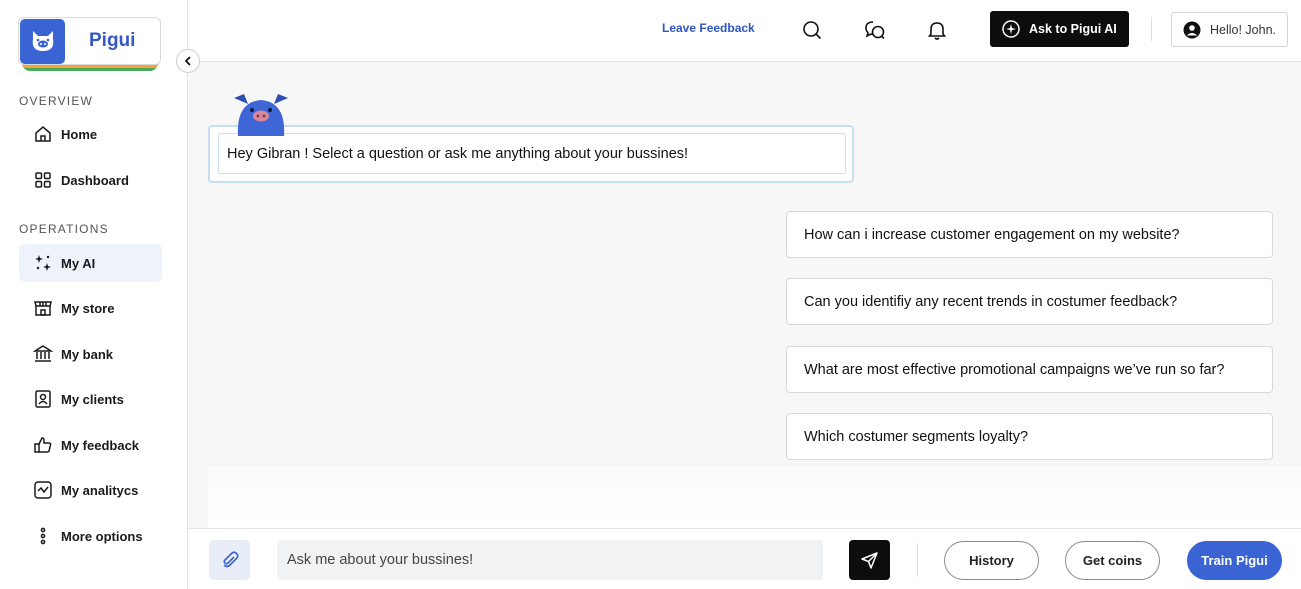  I want to click on composer-bar: History Get coins Train Pigui, so click(744, 558).